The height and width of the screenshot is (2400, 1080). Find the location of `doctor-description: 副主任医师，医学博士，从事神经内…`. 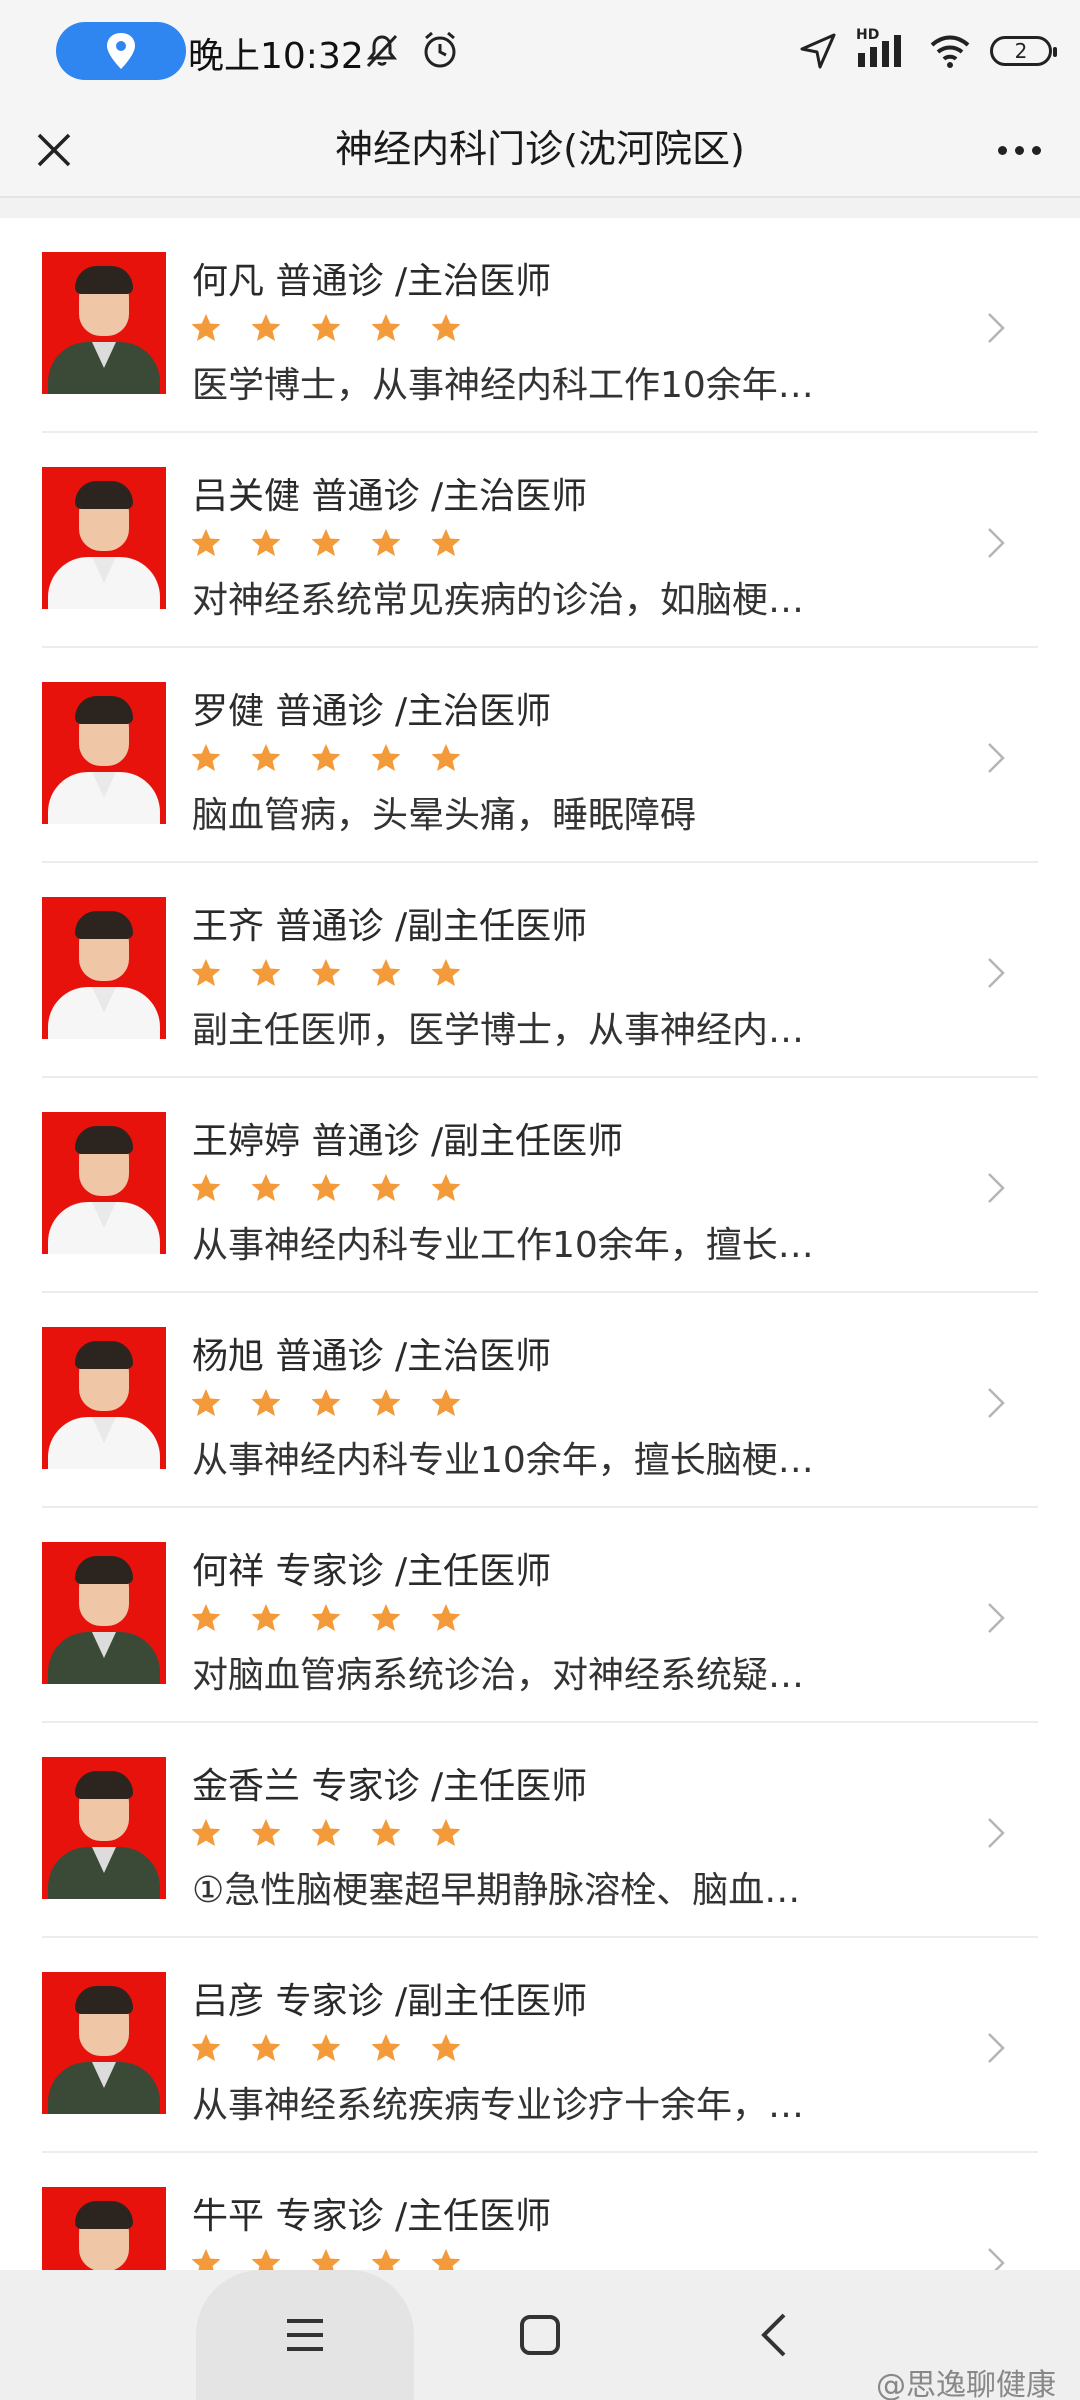

doctor-description: 副主任医师，医学博士，从事神经内… is located at coordinates (498, 1030).